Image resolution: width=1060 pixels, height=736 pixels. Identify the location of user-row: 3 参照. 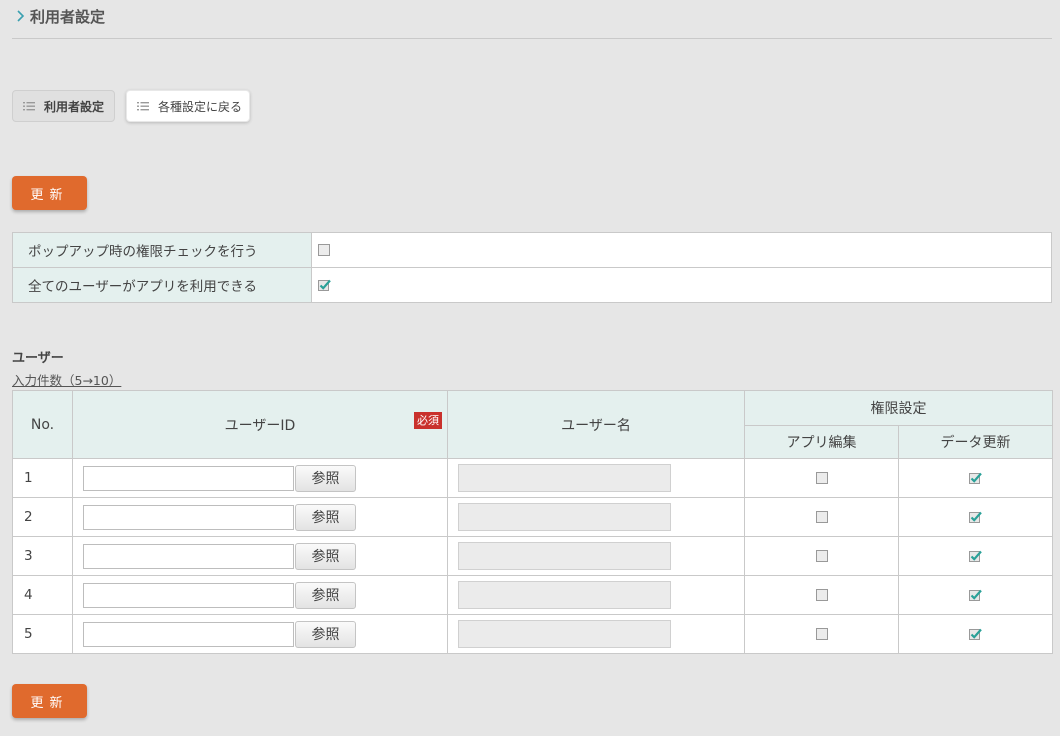
(532, 556).